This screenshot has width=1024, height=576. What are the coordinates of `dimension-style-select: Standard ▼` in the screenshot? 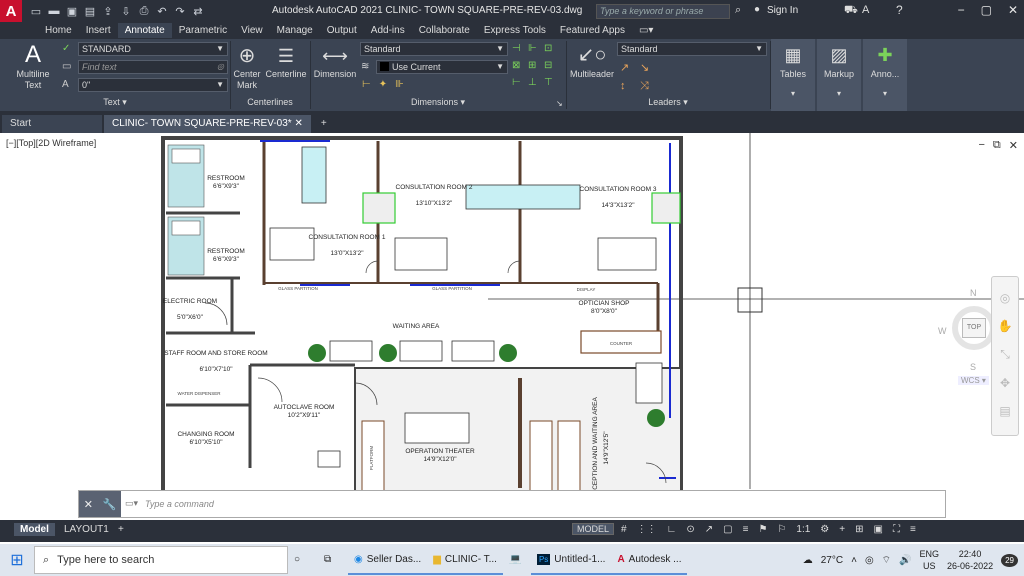 It's located at (434, 49).